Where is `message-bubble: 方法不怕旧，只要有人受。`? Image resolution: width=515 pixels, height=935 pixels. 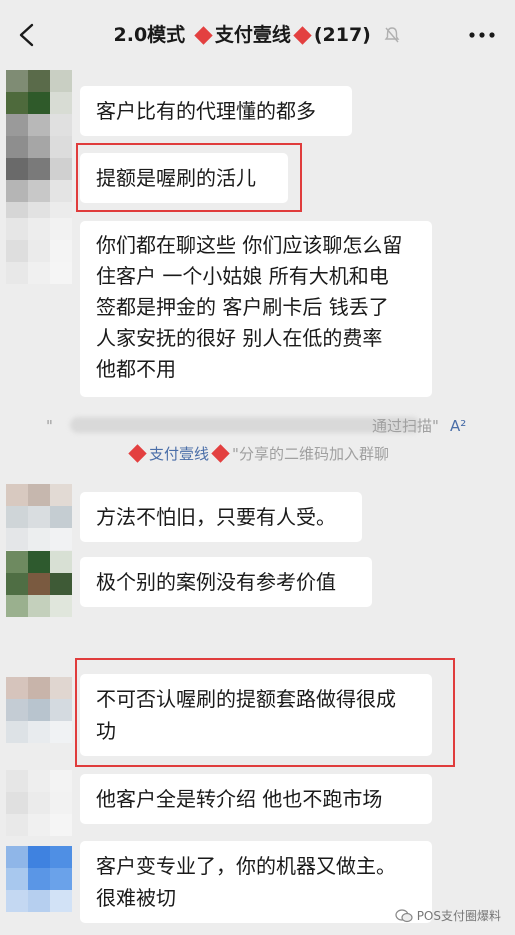 message-bubble: 方法不怕旧，只要有人受。 is located at coordinates (221, 517).